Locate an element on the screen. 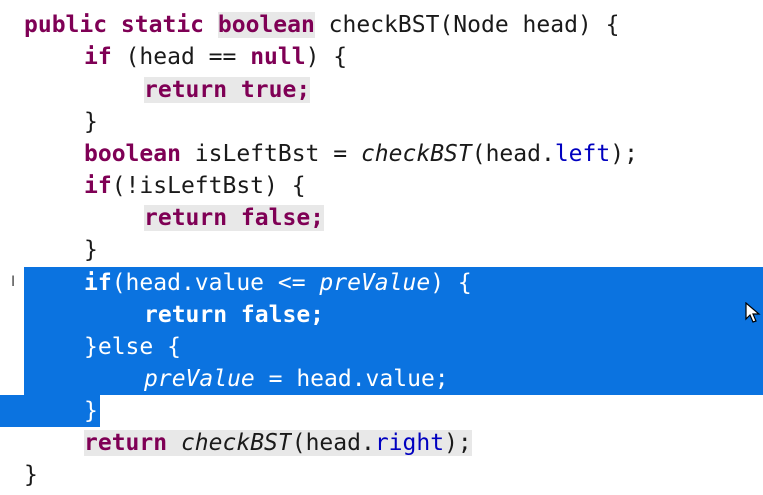  code-token: return is located at coordinates (126, 443).